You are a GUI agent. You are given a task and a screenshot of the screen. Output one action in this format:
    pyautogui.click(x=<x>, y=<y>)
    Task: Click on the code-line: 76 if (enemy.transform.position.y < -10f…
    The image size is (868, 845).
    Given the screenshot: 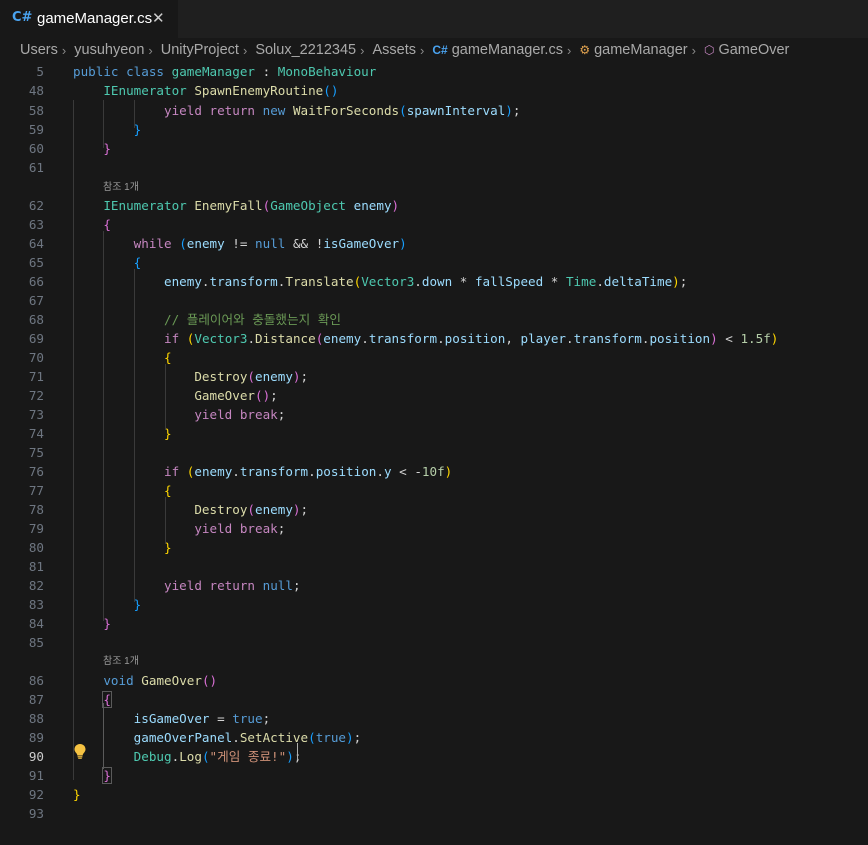 What is the action you would take?
    pyautogui.click(x=434, y=471)
    